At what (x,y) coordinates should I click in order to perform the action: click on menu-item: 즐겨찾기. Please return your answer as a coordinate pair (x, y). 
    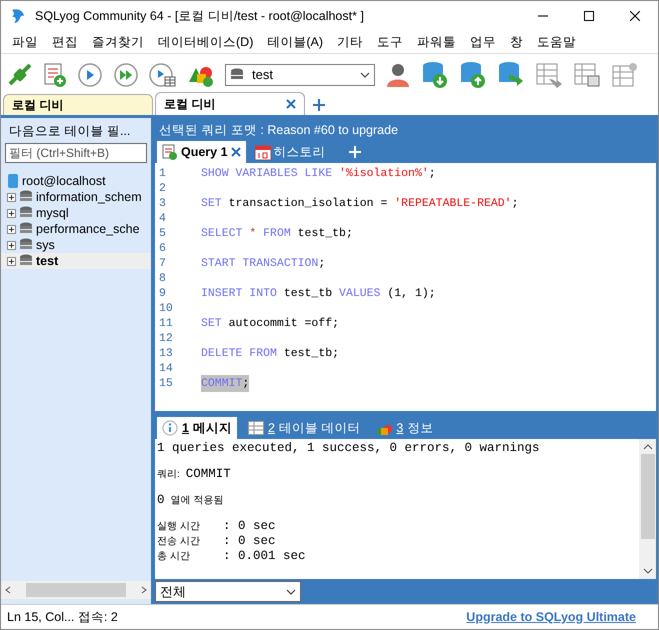
    Looking at the image, I should click on (118, 42).